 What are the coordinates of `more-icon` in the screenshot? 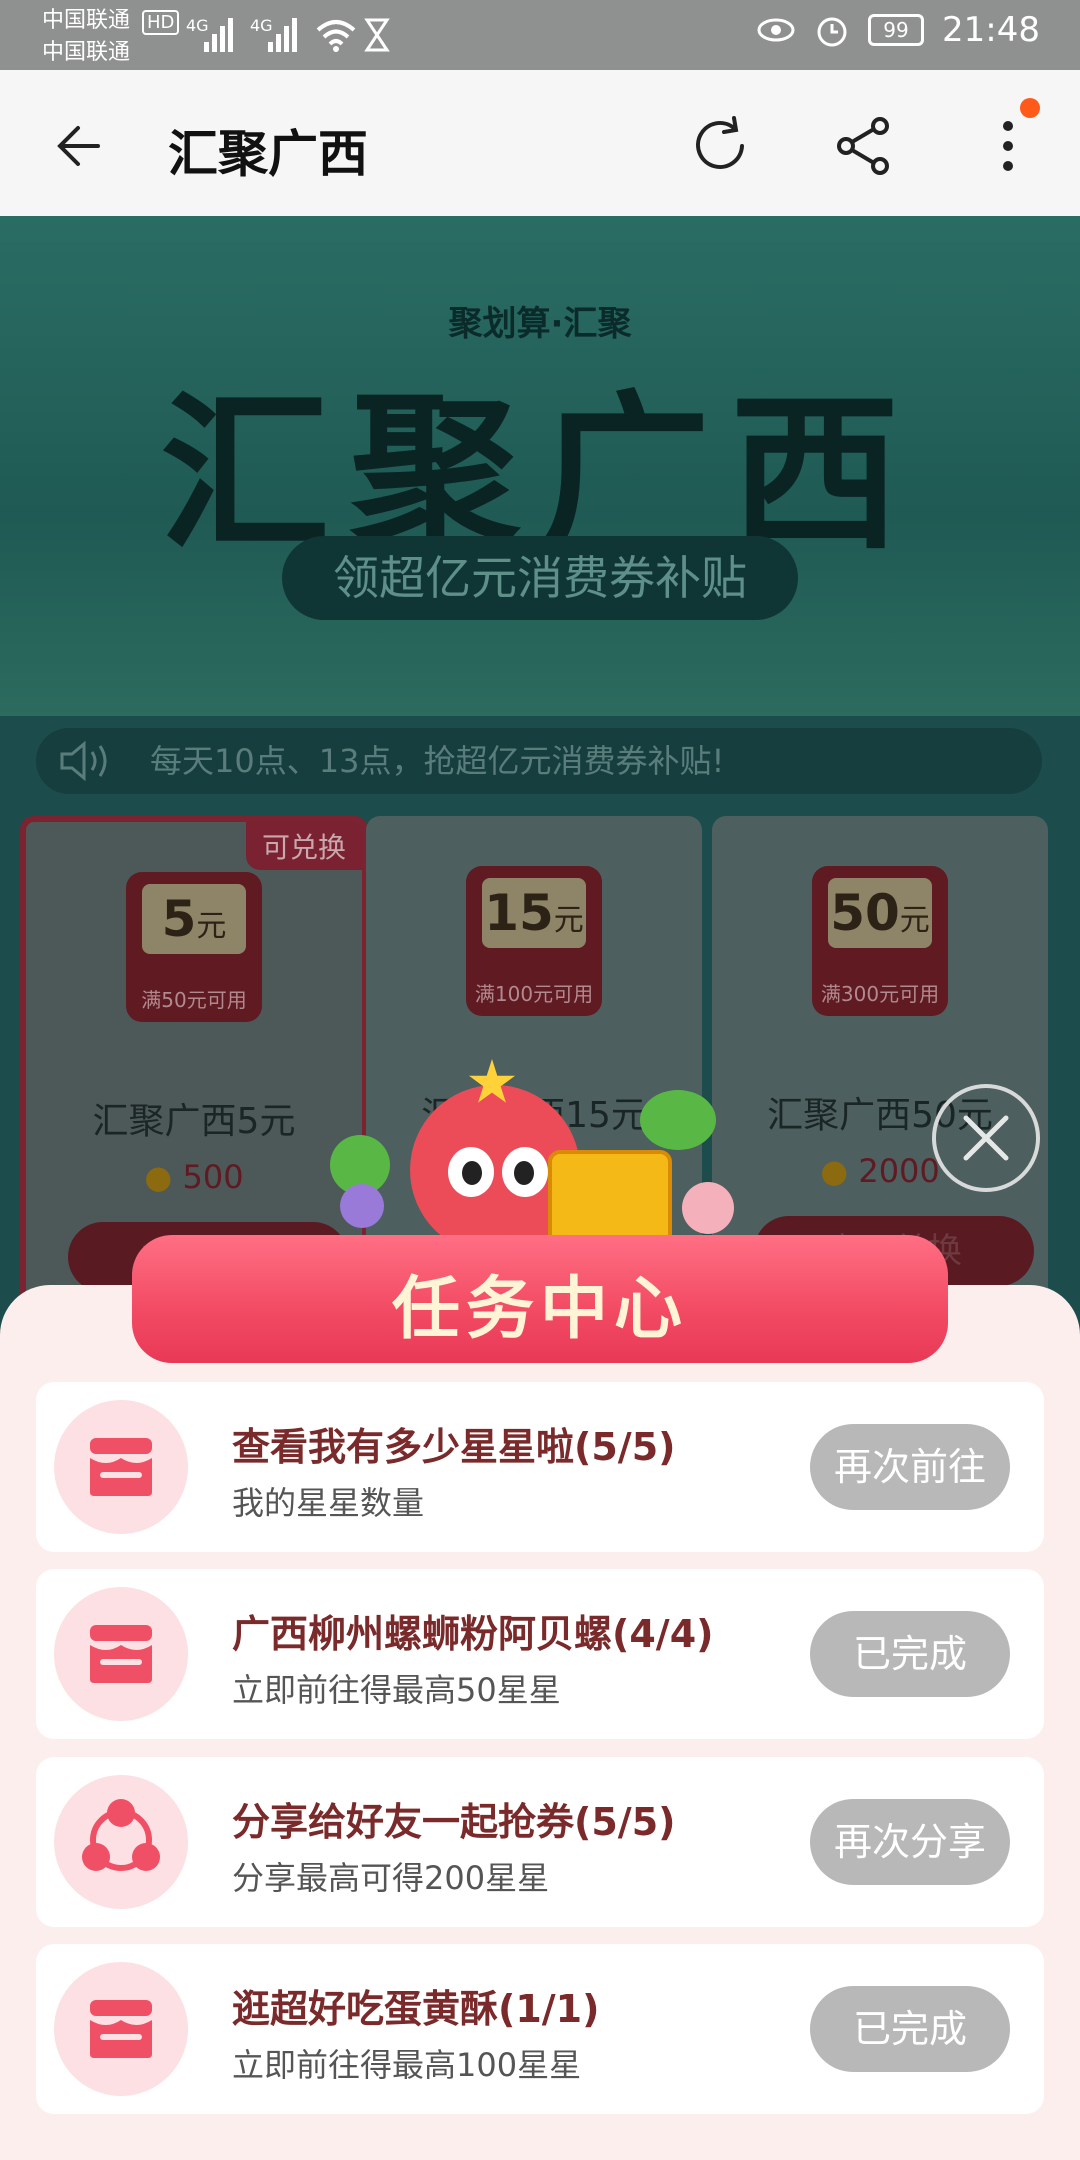 It's located at (1008, 146).